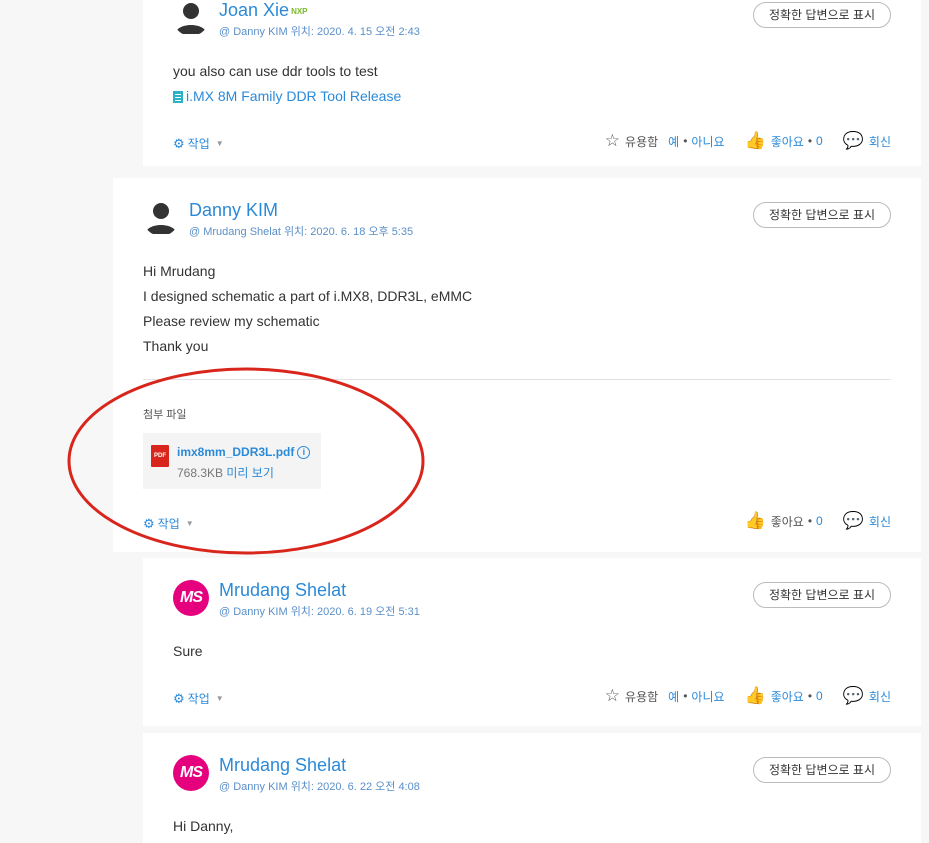 This screenshot has width=929, height=843. I want to click on body-line: Hi Danny,, so click(203, 826).